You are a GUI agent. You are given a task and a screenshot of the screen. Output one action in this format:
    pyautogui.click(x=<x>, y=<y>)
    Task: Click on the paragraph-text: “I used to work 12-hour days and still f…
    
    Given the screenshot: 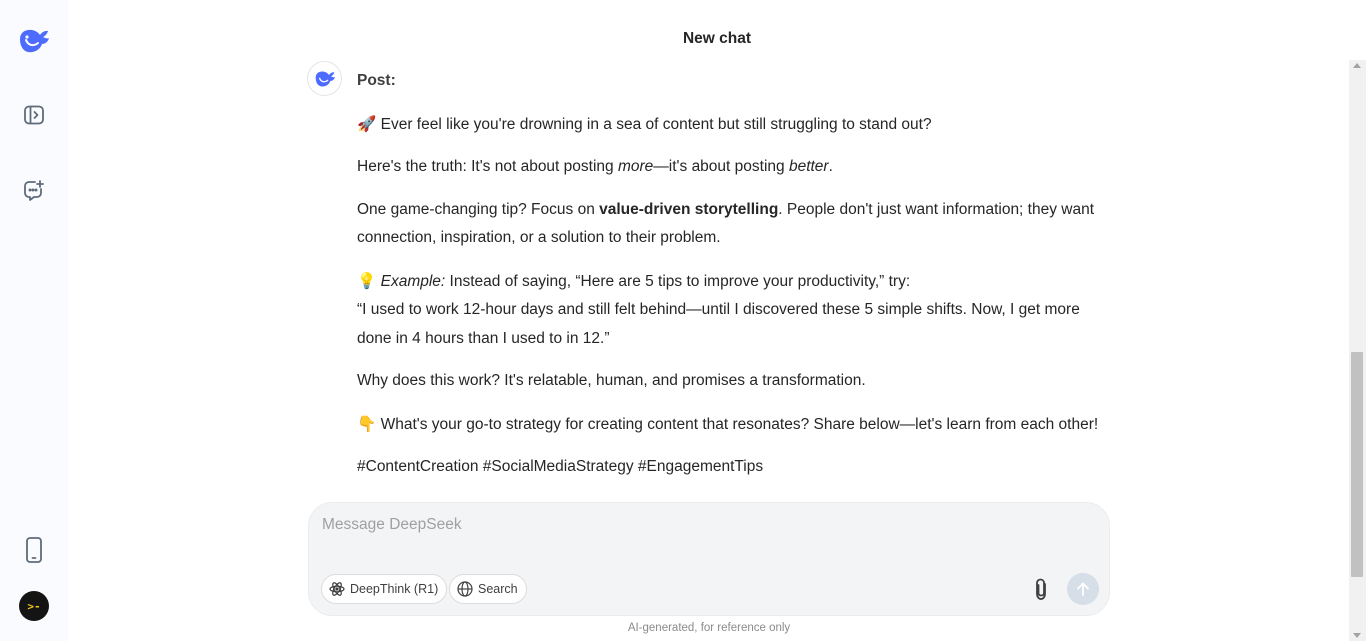 What is the action you would take?
    pyautogui.click(x=718, y=324)
    